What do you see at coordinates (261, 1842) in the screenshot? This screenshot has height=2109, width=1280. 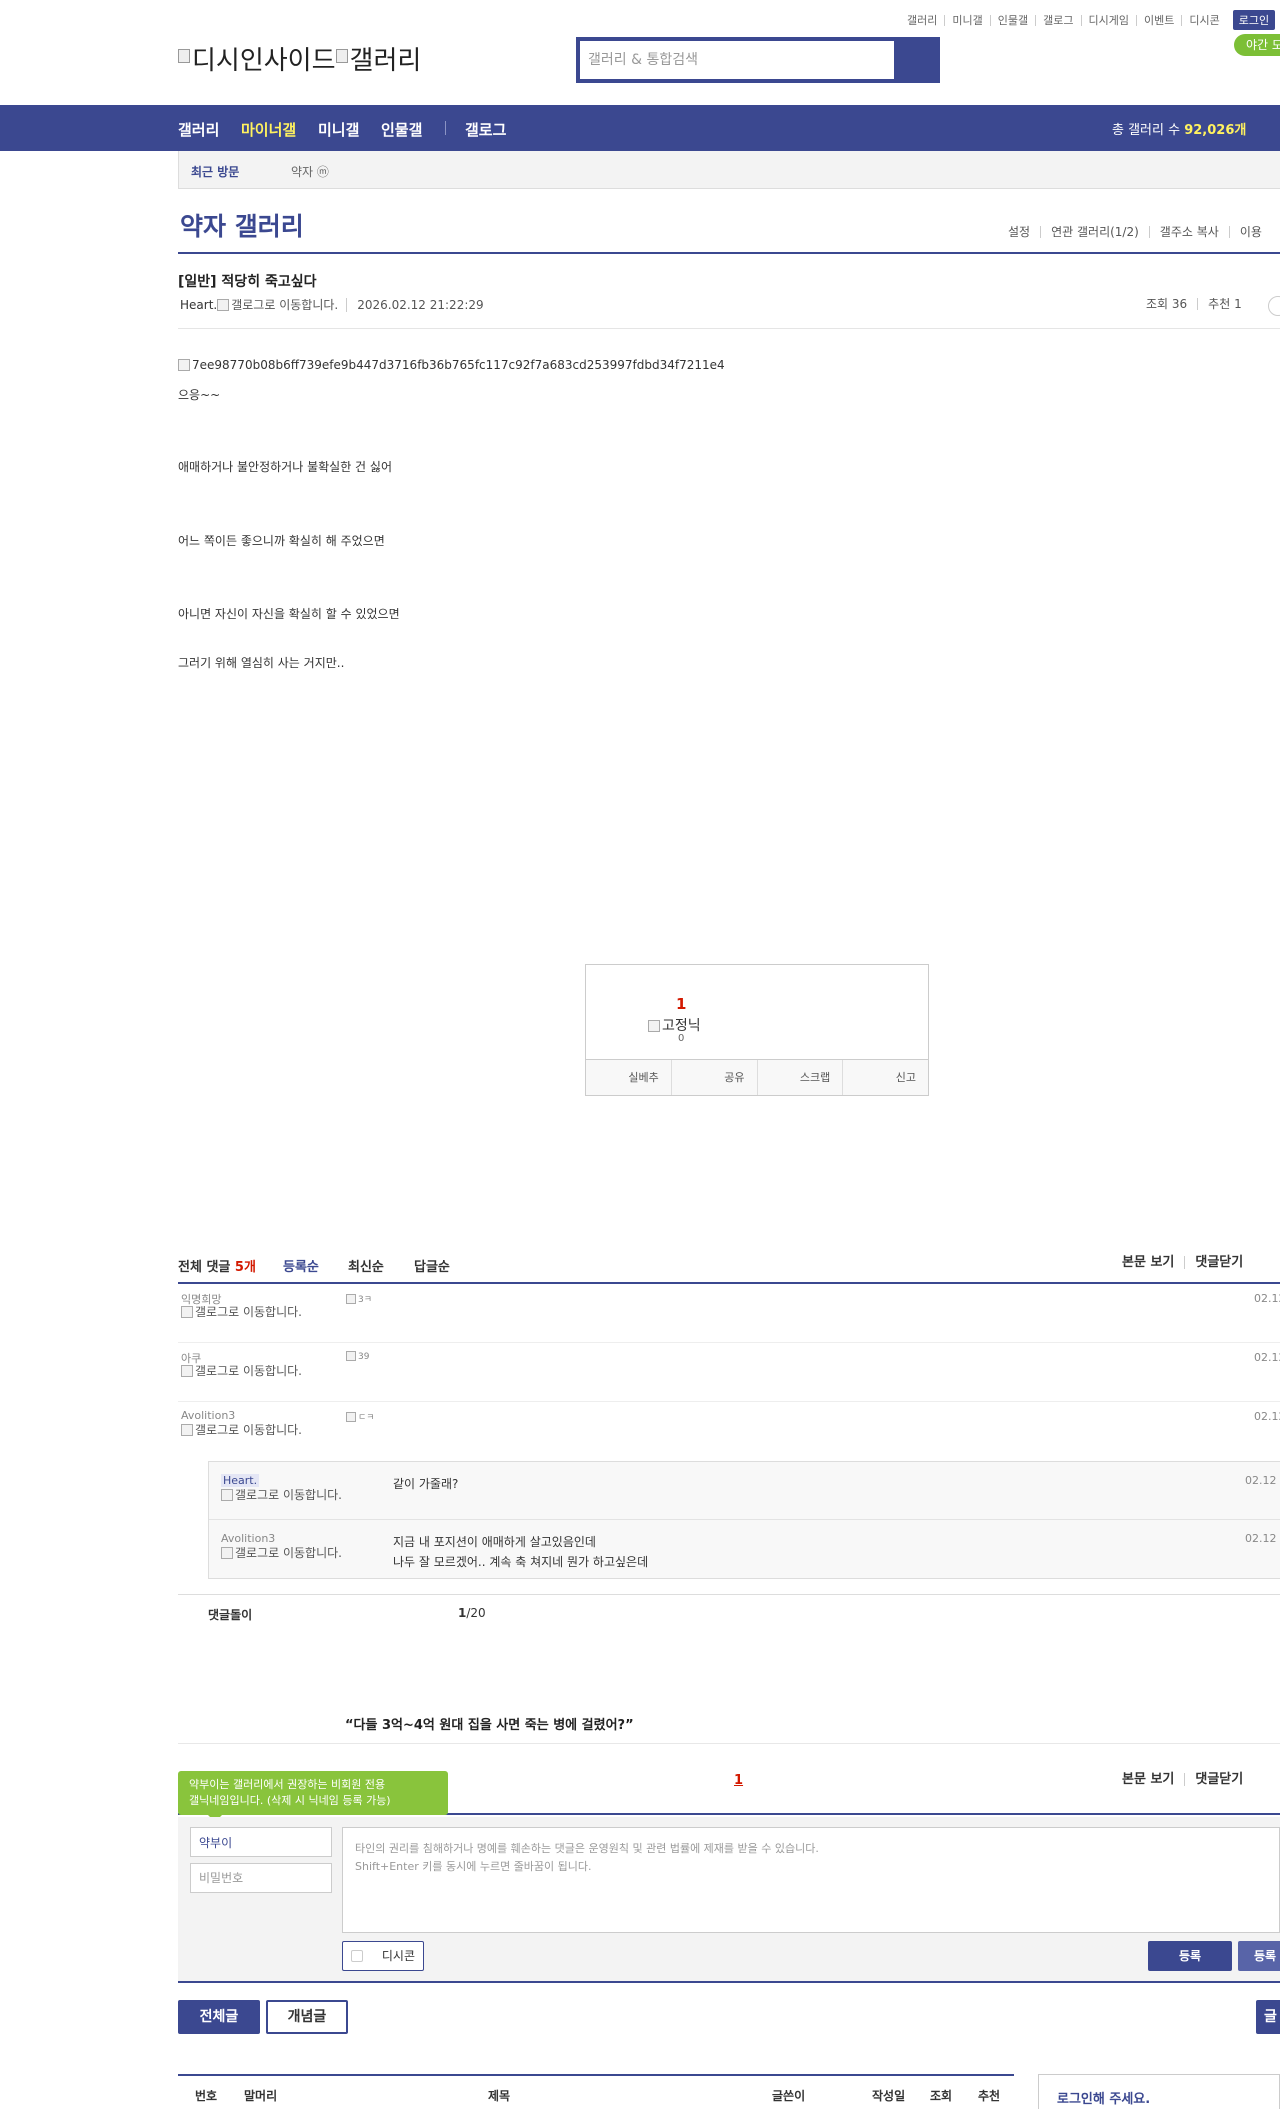 I see `nickname-input` at bounding box center [261, 1842].